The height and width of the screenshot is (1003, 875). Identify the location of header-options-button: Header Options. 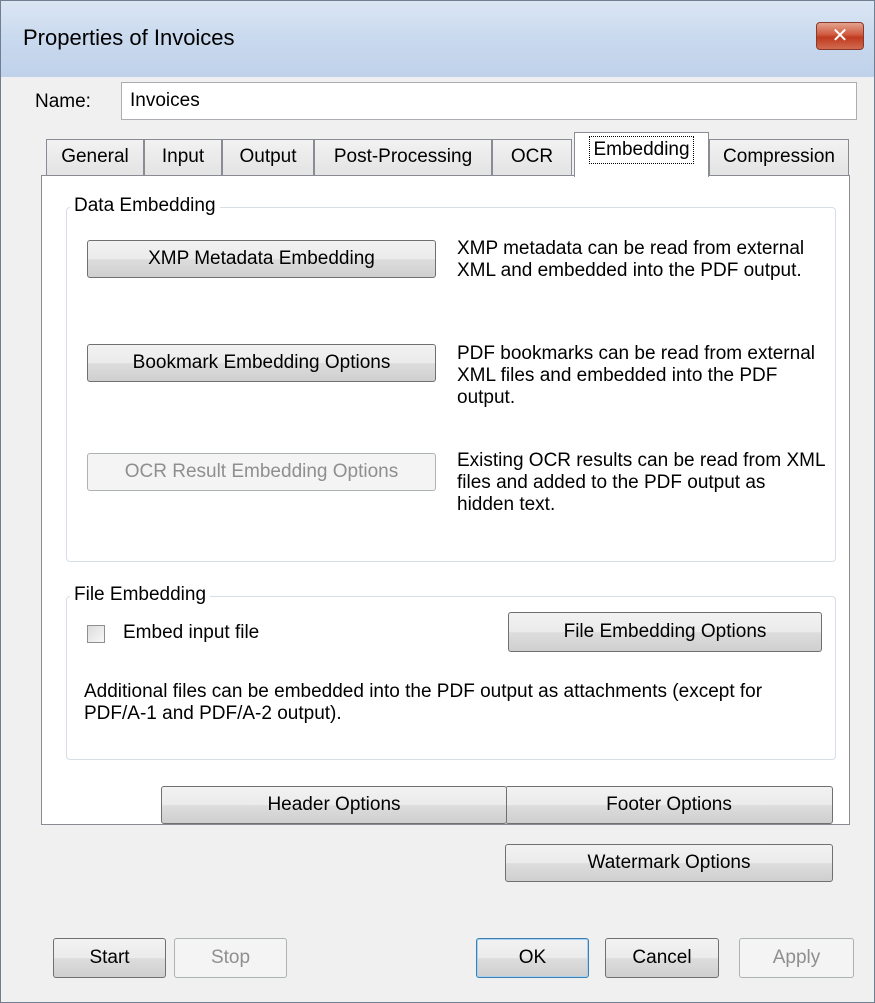
(334, 805).